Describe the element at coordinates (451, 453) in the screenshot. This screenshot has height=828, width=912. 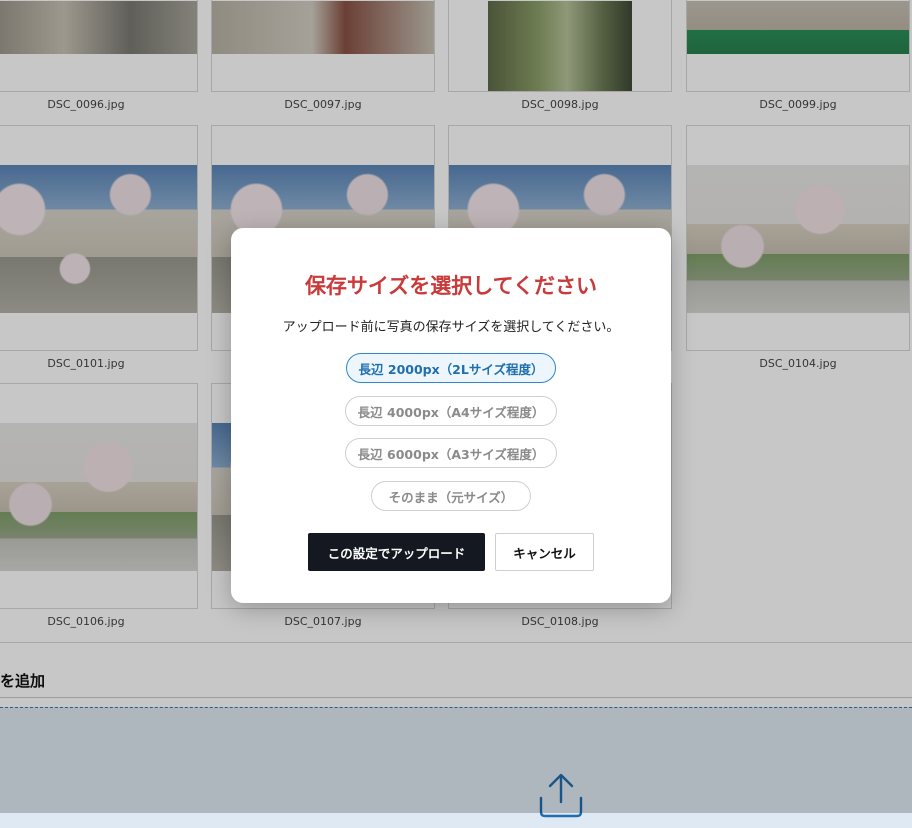
I see `size-option-6000px: 長辺 6000px（A3サイズ程度）` at that location.